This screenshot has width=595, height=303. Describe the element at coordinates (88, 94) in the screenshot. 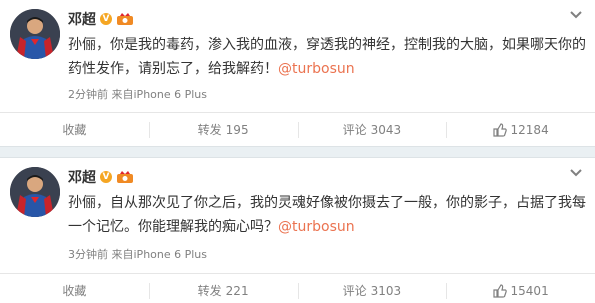

I see `post-time: 2分钟前` at that location.